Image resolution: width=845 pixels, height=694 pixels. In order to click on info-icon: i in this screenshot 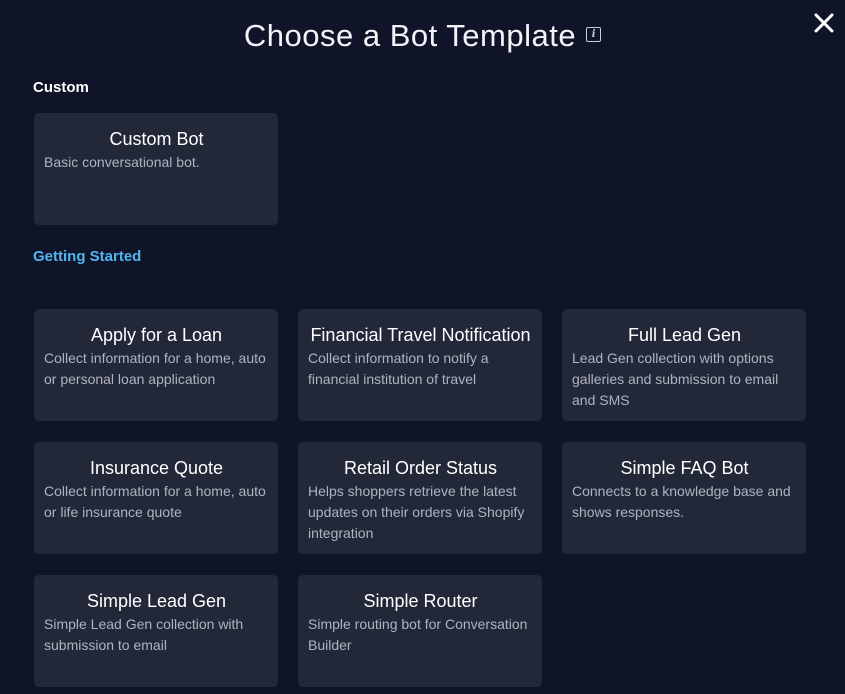, I will do `click(594, 34)`.